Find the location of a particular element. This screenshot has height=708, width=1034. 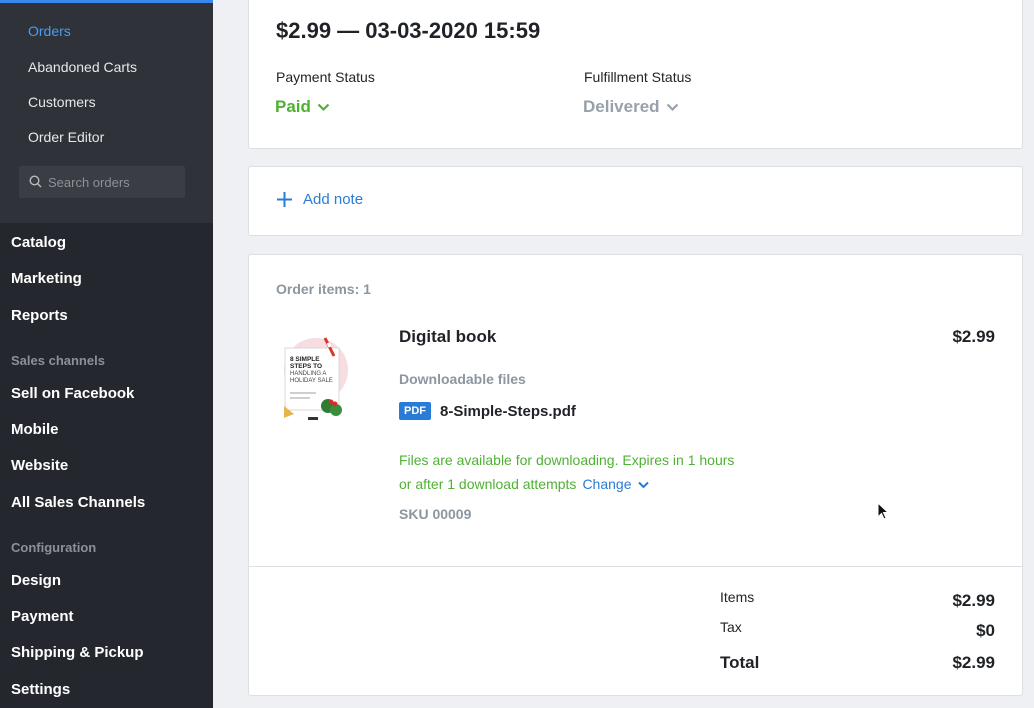

sidebar-item-catalog: Catalog is located at coordinates (38, 242).